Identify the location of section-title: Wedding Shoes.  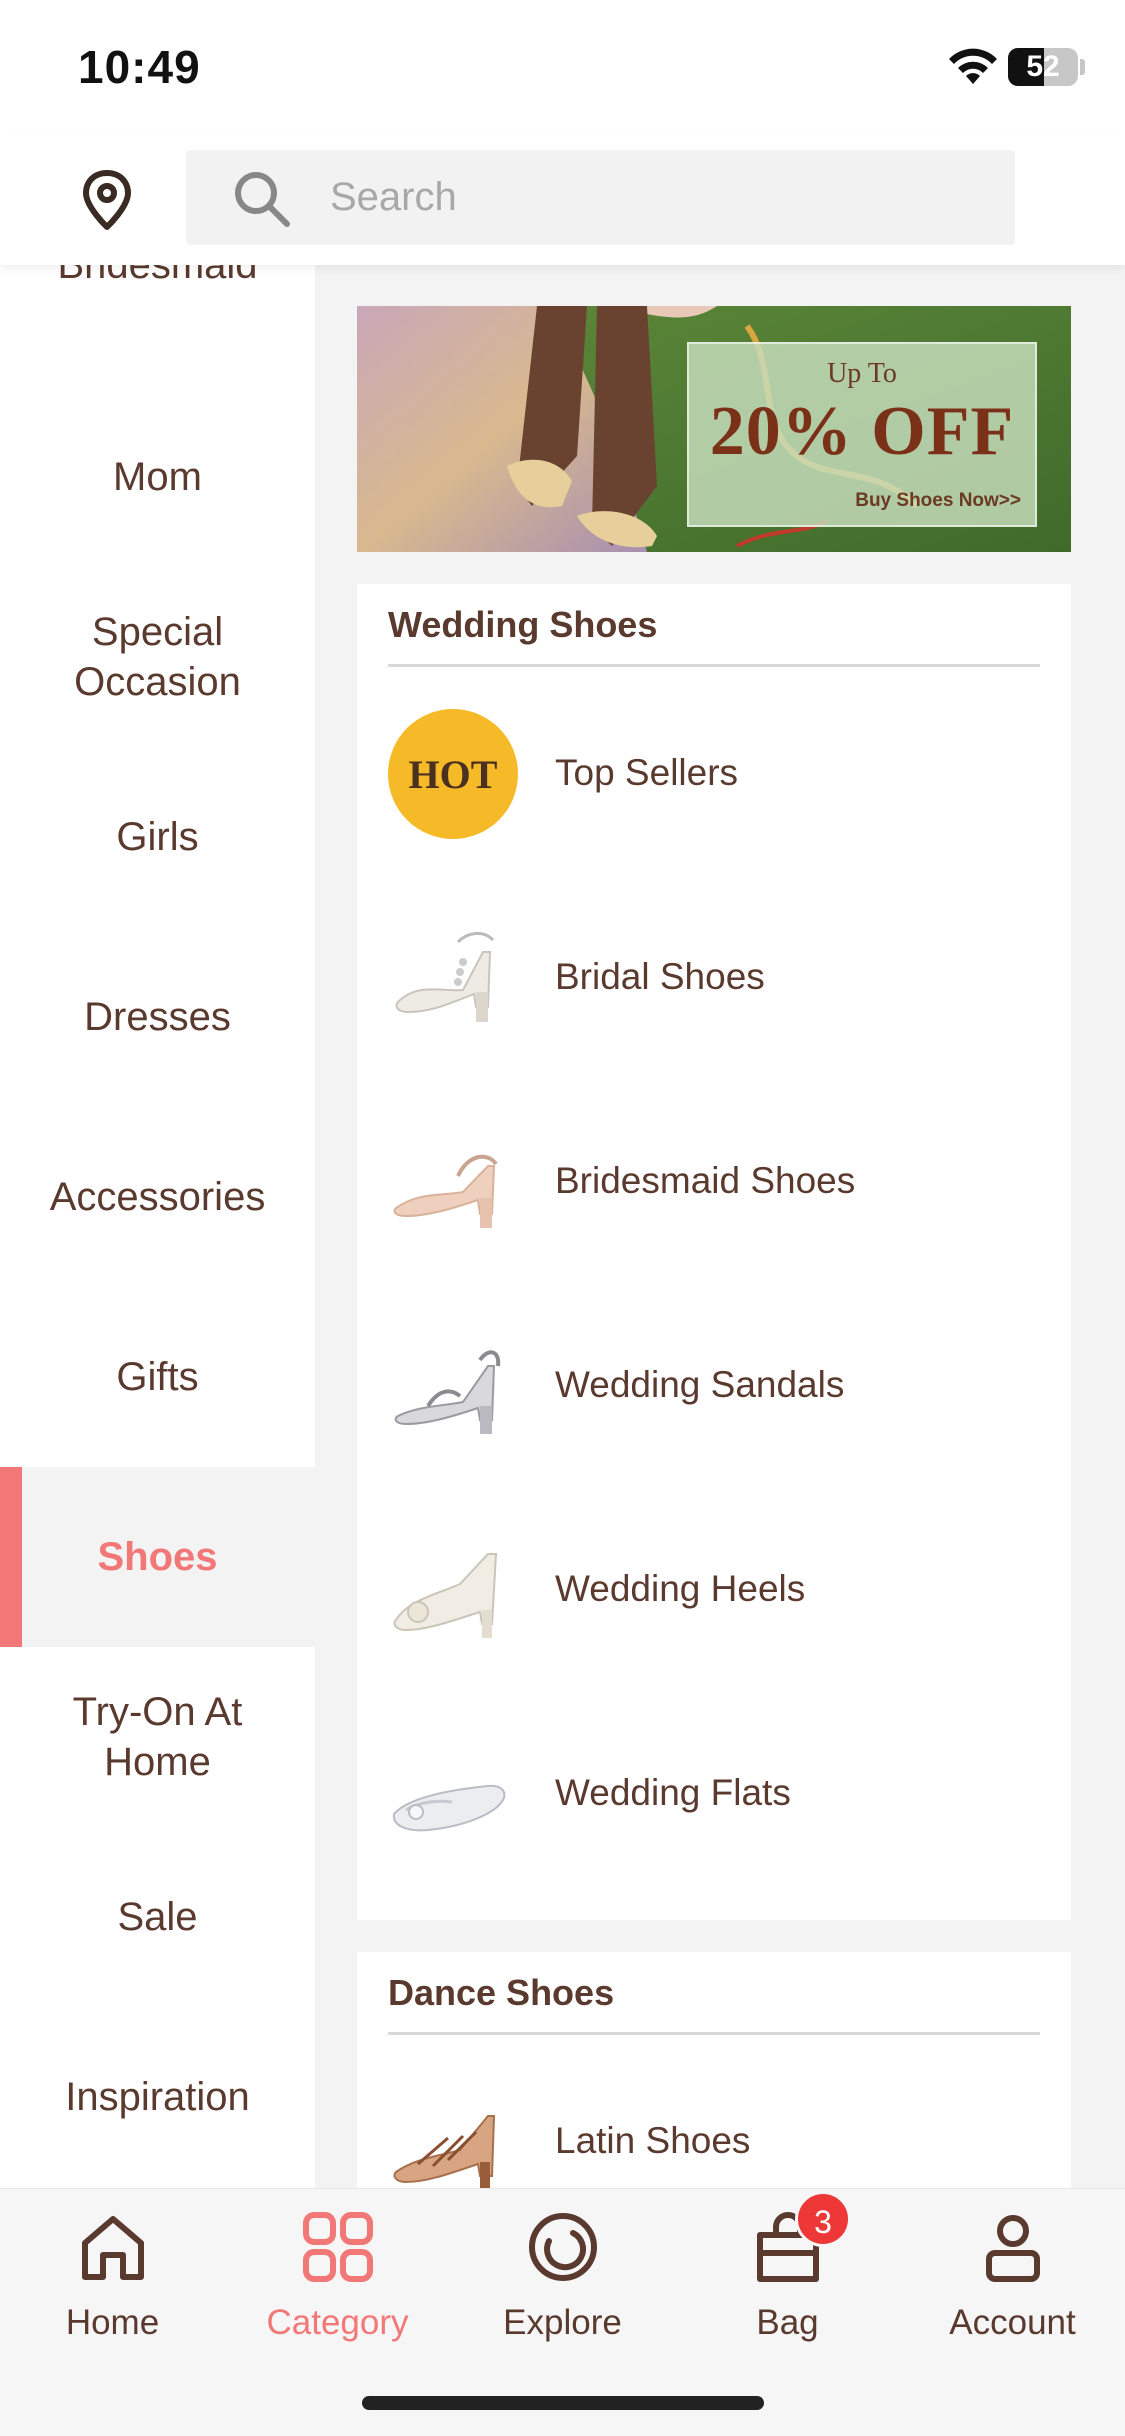
(523, 624).